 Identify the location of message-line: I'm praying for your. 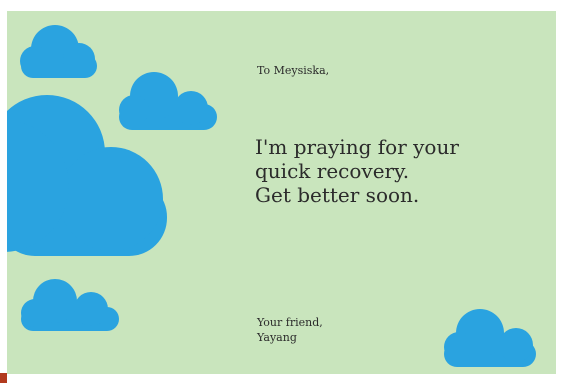
(357, 147).